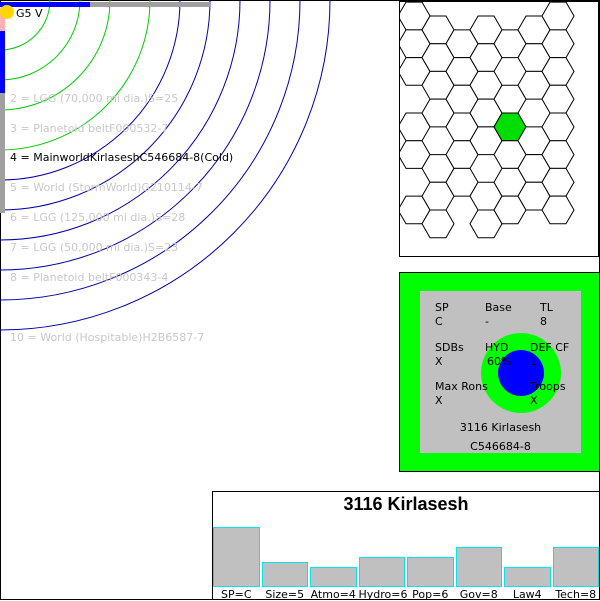  What do you see at coordinates (550, 347) in the screenshot?
I see `defcf-label: DEF CF` at bounding box center [550, 347].